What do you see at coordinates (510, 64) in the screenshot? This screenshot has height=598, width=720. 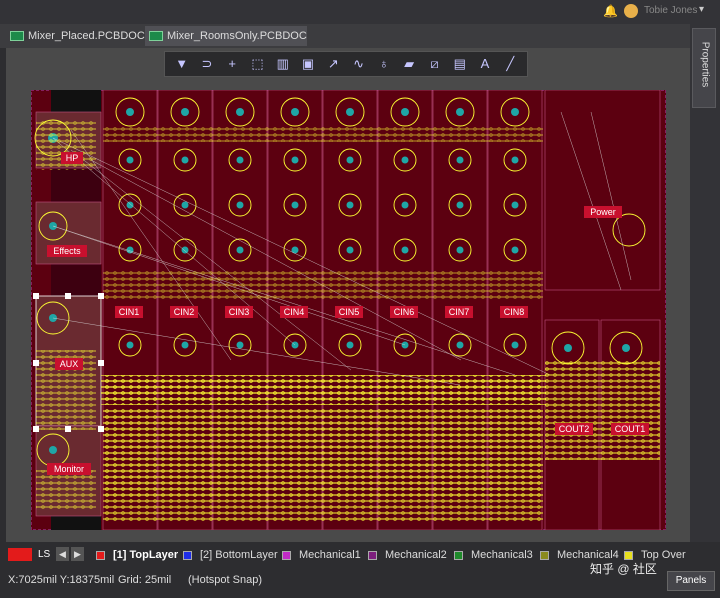 I see `line-icon: ╱` at bounding box center [510, 64].